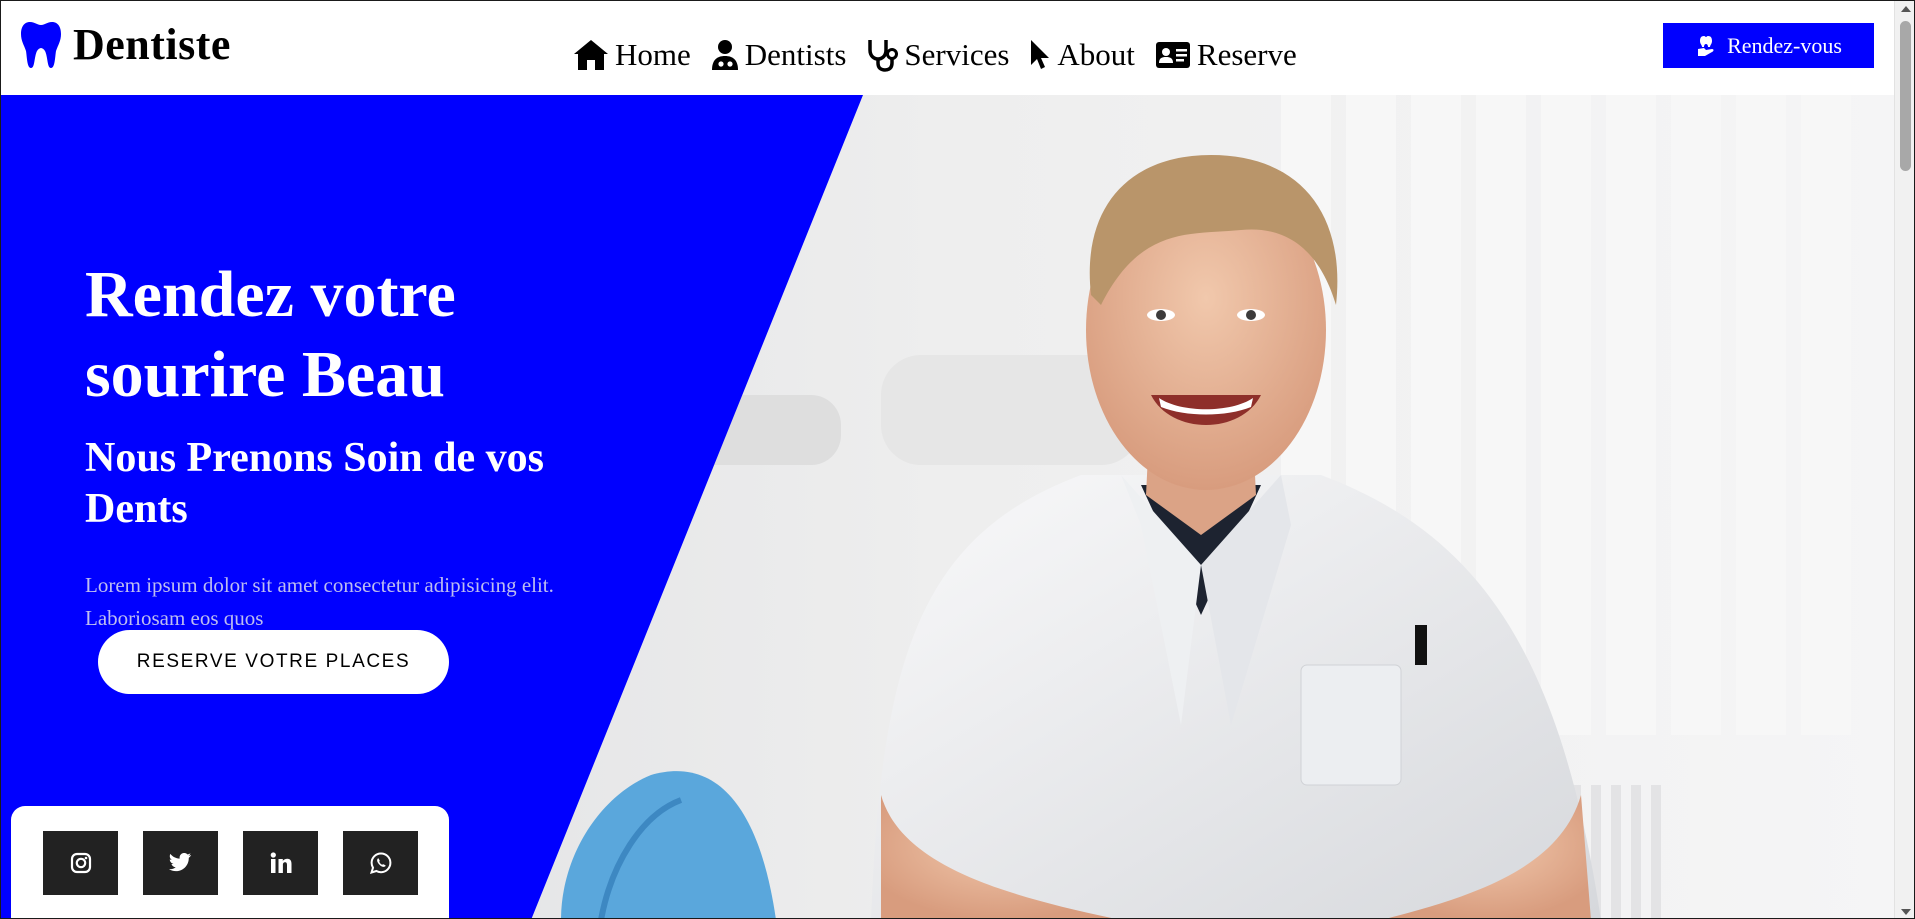 This screenshot has height=919, width=1915. What do you see at coordinates (270, 294) in the screenshot?
I see `hero-title-line1: Rendez votre` at bounding box center [270, 294].